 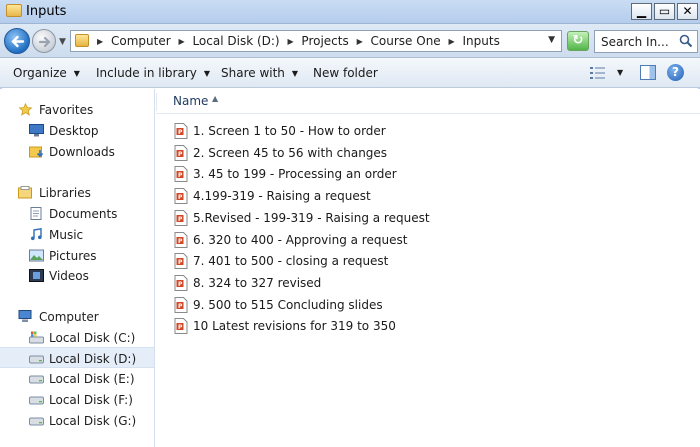 I want to click on file-name: 6. 320 to 400 - Approving a request, so click(x=300, y=239).